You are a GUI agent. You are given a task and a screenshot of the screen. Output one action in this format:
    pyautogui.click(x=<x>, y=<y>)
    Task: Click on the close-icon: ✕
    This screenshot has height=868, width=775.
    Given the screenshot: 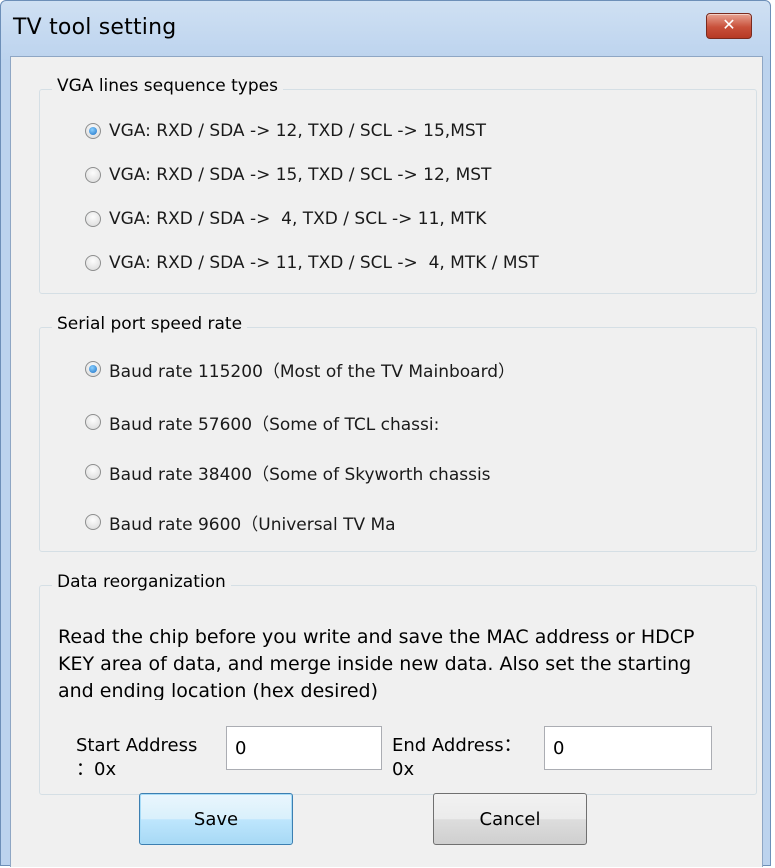 What is the action you would take?
    pyautogui.click(x=729, y=24)
    